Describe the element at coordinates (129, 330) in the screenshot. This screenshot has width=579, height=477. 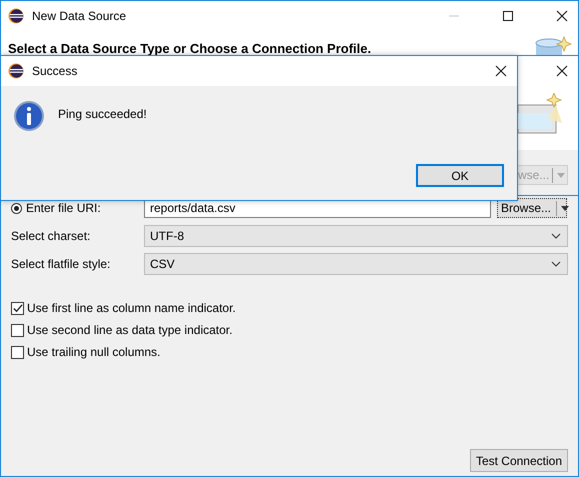
I see `checkbox-label: Use second line as data type indicator.` at that location.